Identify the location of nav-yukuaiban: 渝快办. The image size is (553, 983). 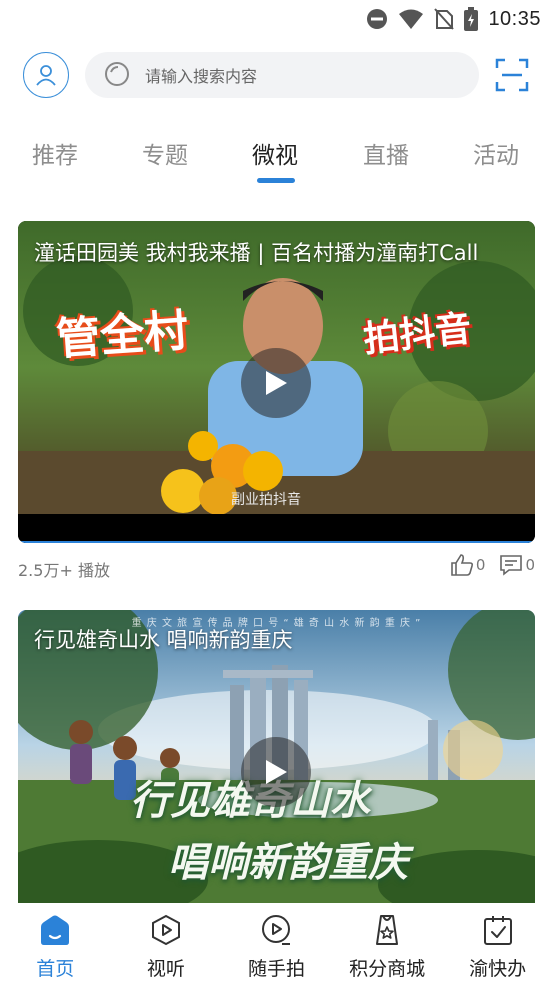
(497, 943).